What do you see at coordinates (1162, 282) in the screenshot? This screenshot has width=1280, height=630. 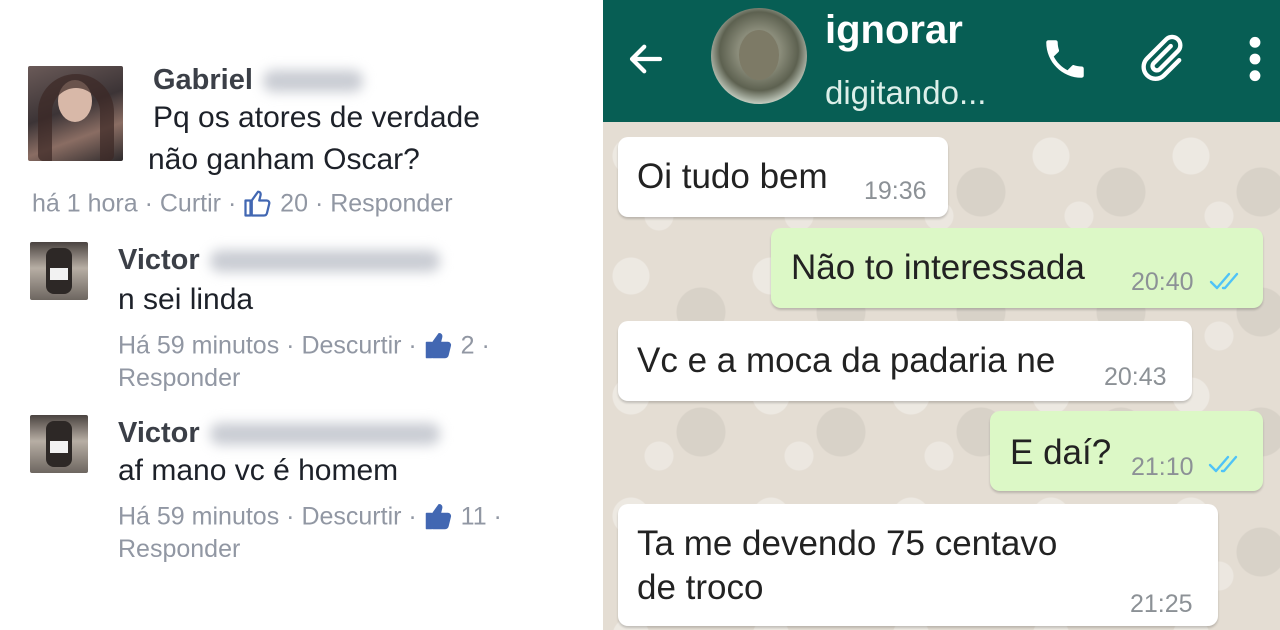 I see `message-time: 20:40` at bounding box center [1162, 282].